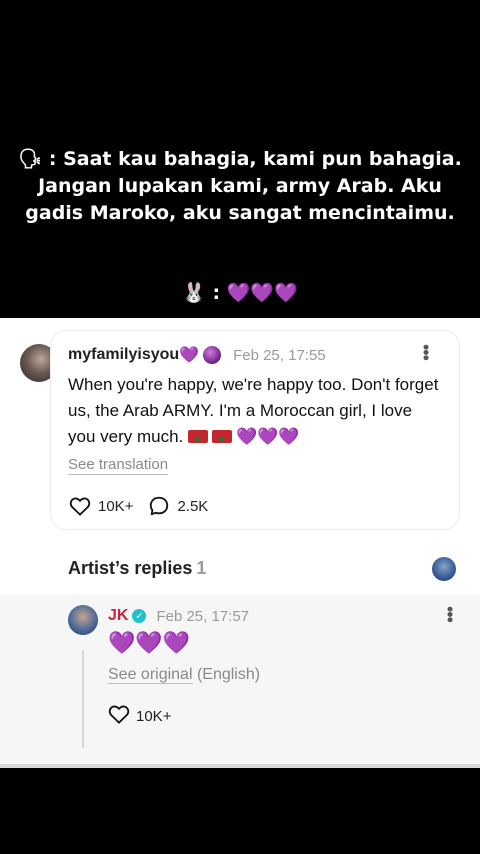 This screenshot has width=480, height=854. What do you see at coordinates (212, 355) in the screenshot?
I see `globe-badge-icon` at bounding box center [212, 355].